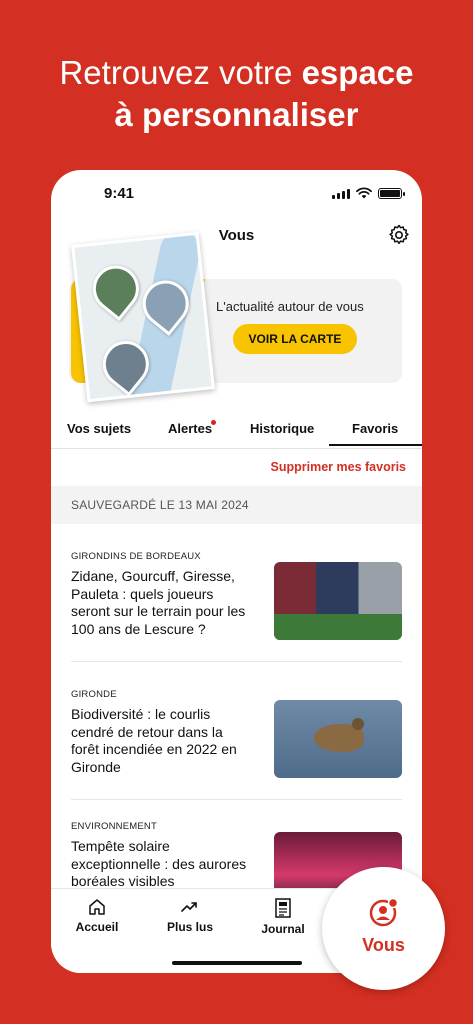 The width and height of the screenshot is (473, 1024). What do you see at coordinates (189, 927) in the screenshot?
I see `nav-label: Plus lus` at bounding box center [189, 927].